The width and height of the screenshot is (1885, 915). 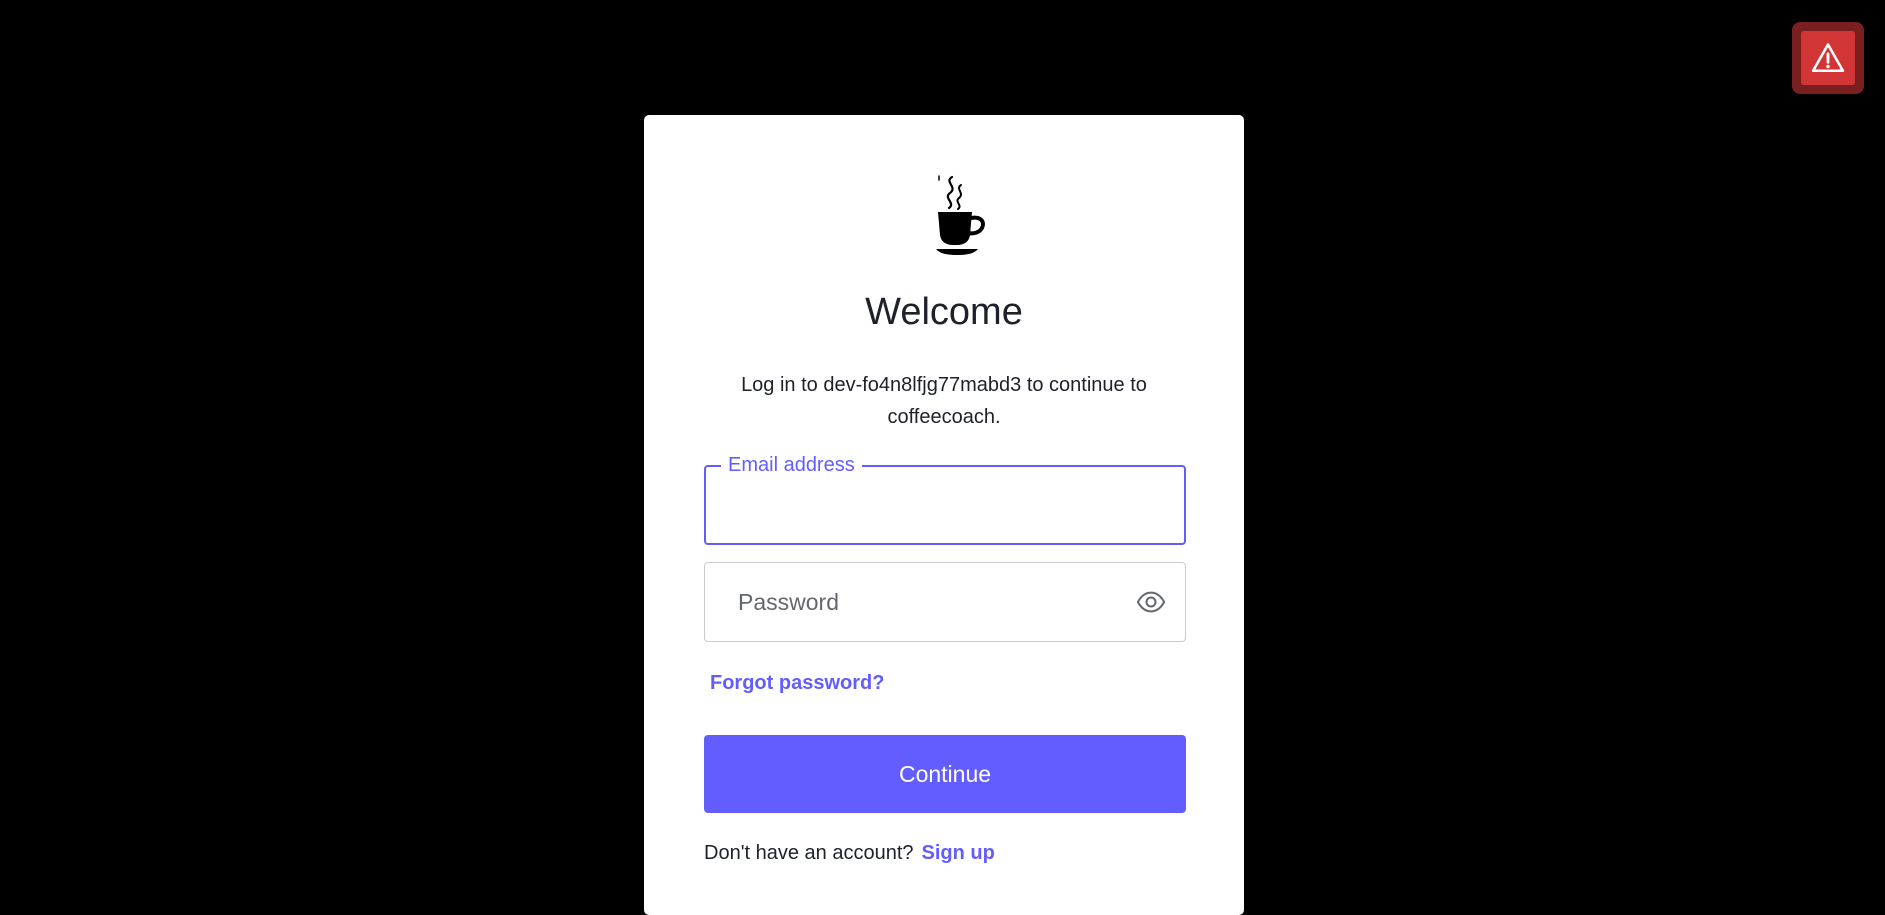 What do you see at coordinates (960, 215) in the screenshot?
I see `coffee-cup-icon` at bounding box center [960, 215].